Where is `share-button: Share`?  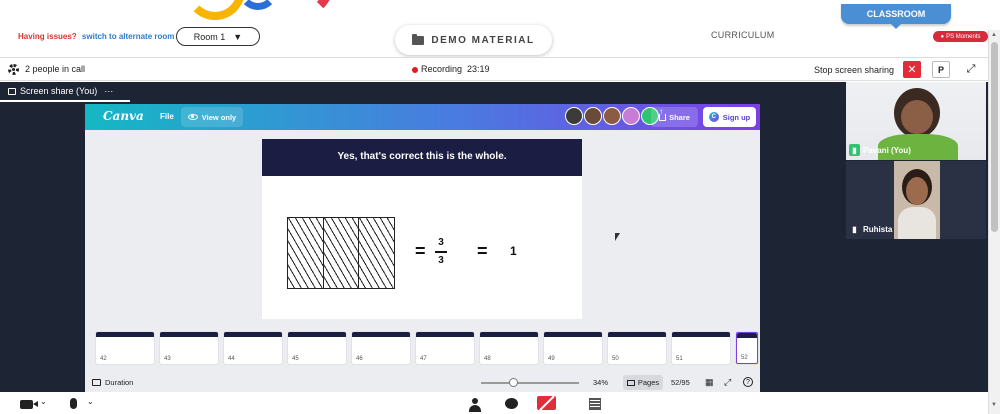 share-button: Share is located at coordinates (674, 117).